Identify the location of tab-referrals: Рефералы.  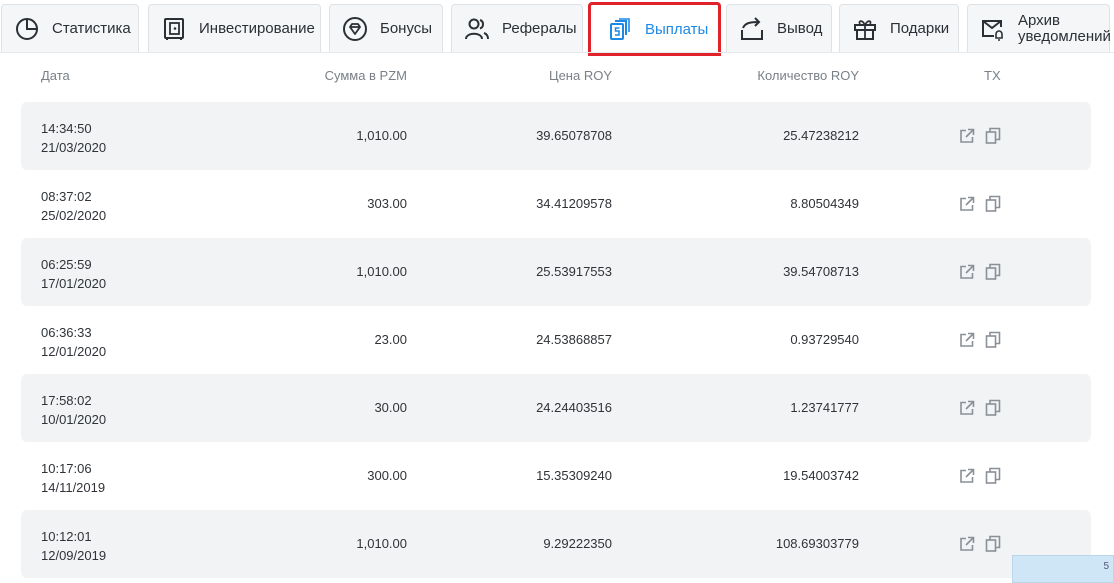
(517, 28).